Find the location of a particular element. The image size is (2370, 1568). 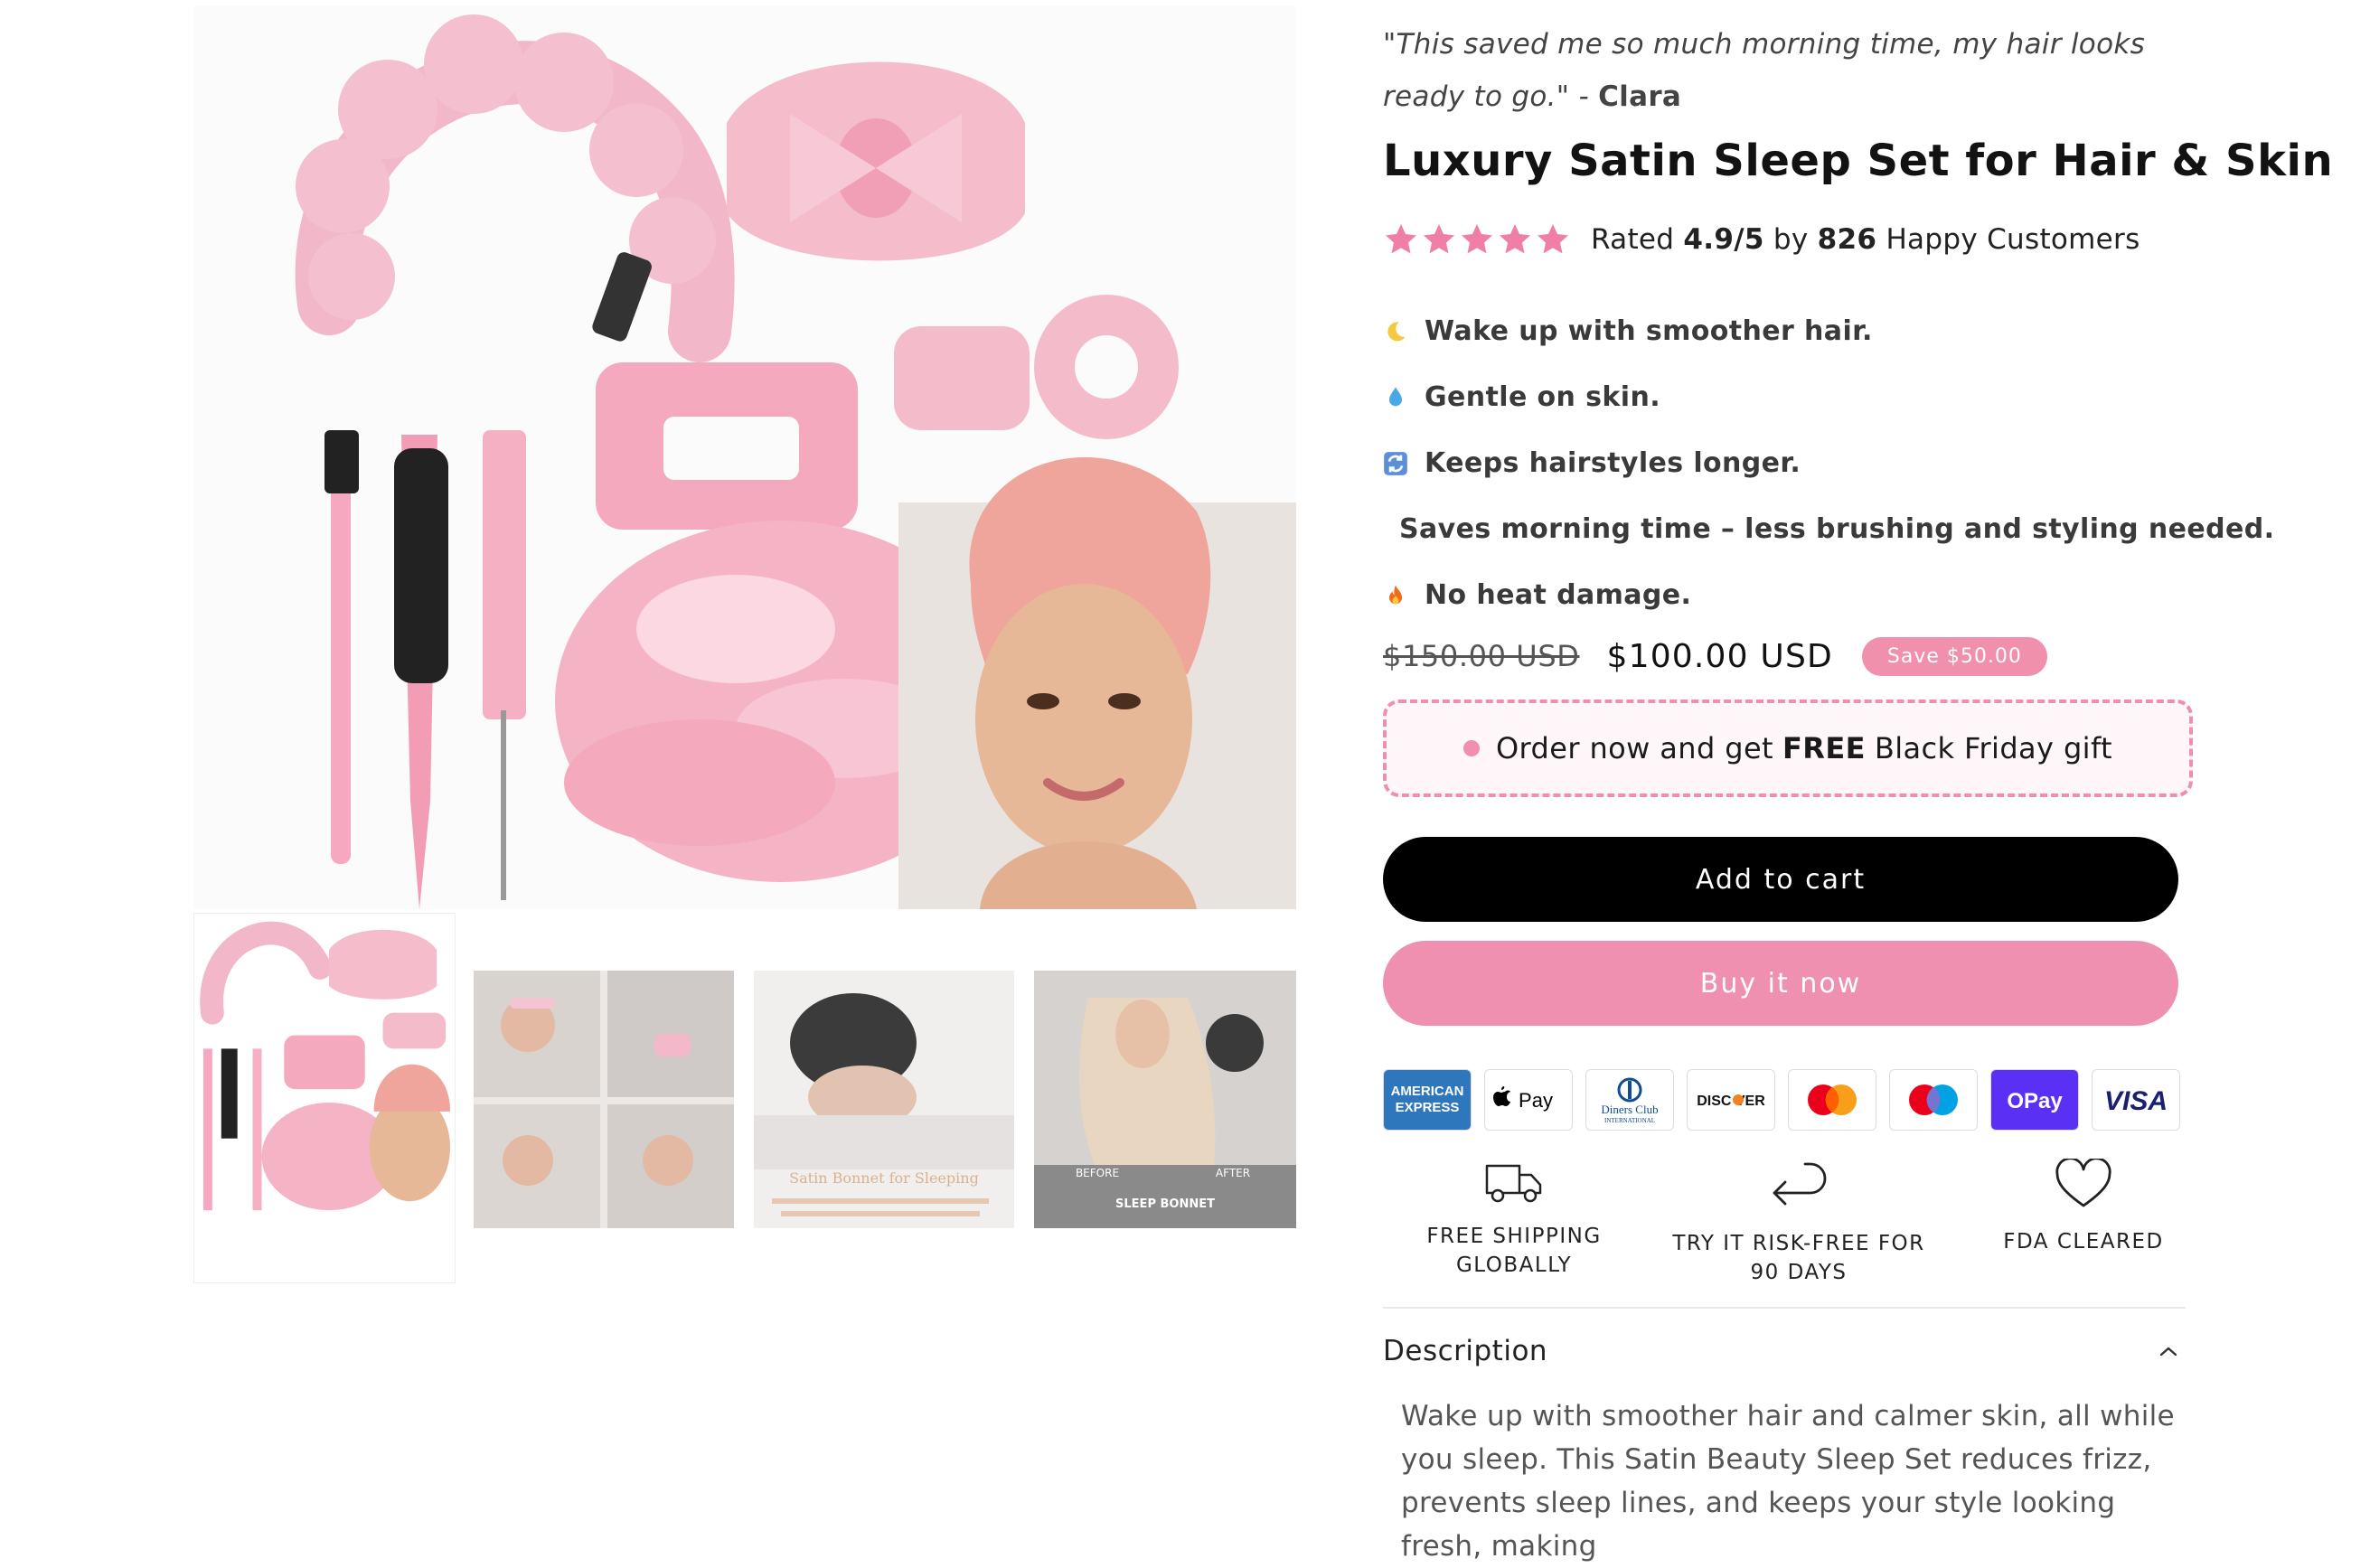

trust-badge-shipping: FREE SHIPPING GLOBALLY is located at coordinates (1514, 1219).